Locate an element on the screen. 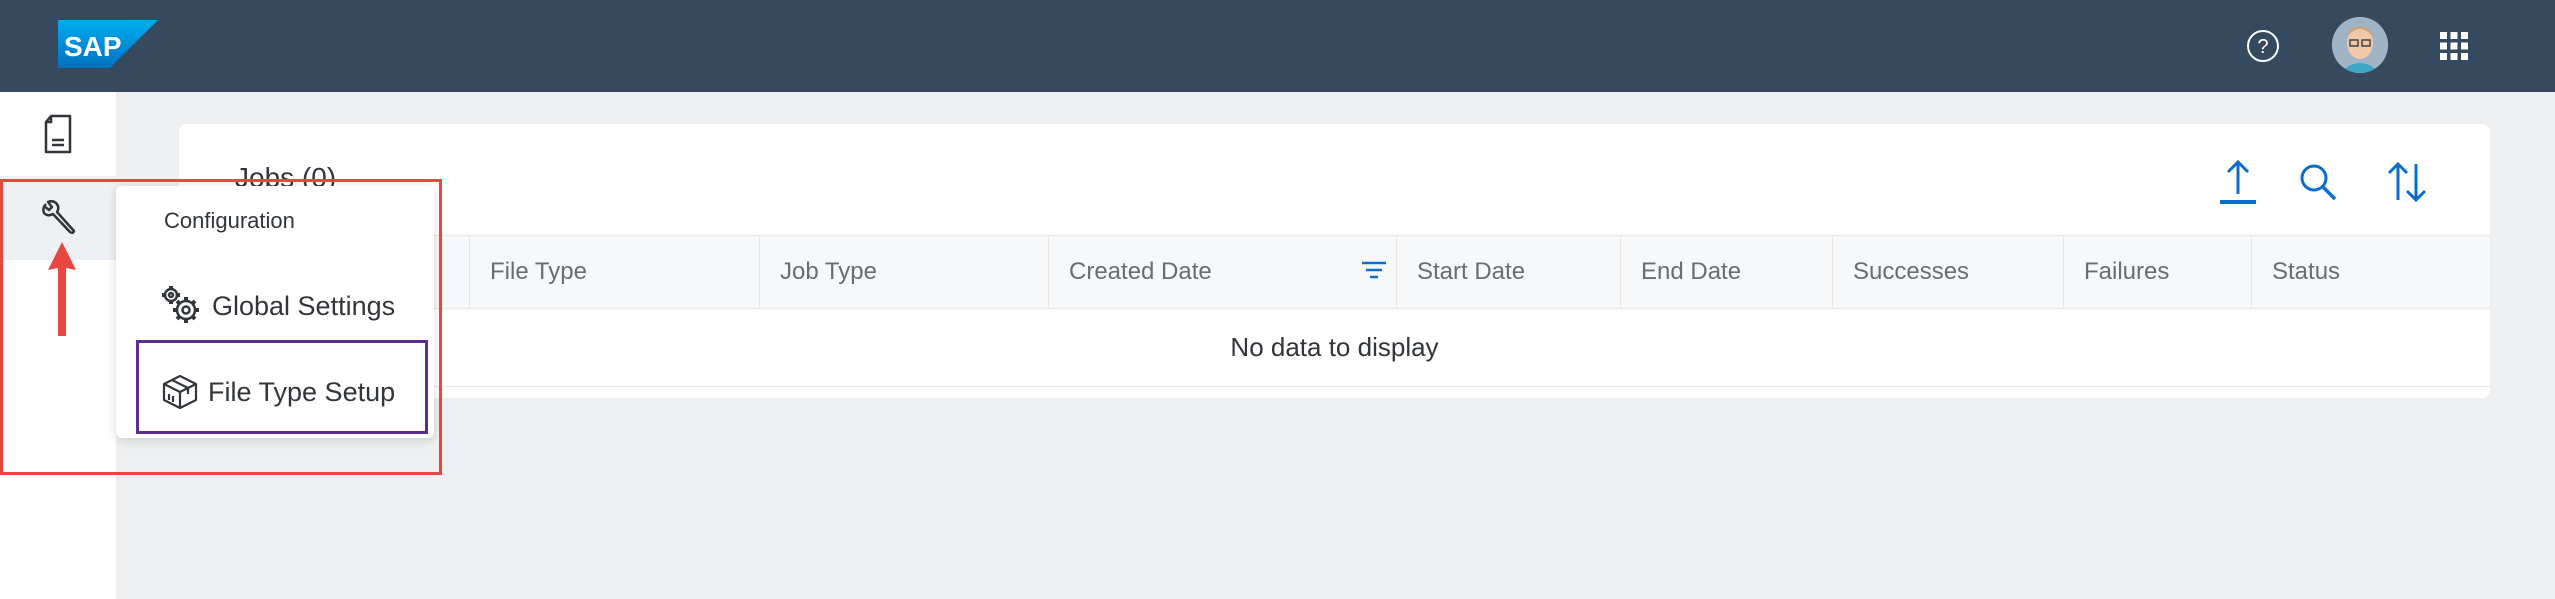 The height and width of the screenshot is (599, 2555). menu-item-file-type-setup-label: File Type Setup is located at coordinates (302, 391).